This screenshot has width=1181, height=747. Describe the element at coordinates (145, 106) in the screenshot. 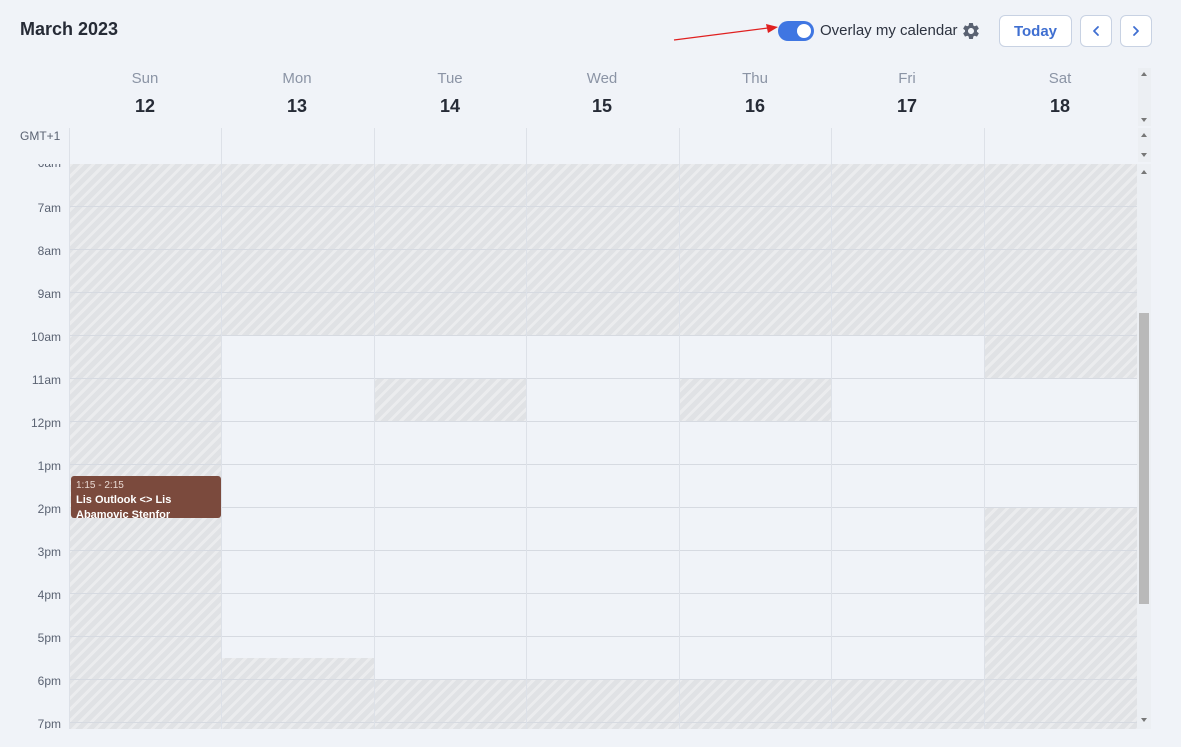

I see `day-number: 12` at that location.